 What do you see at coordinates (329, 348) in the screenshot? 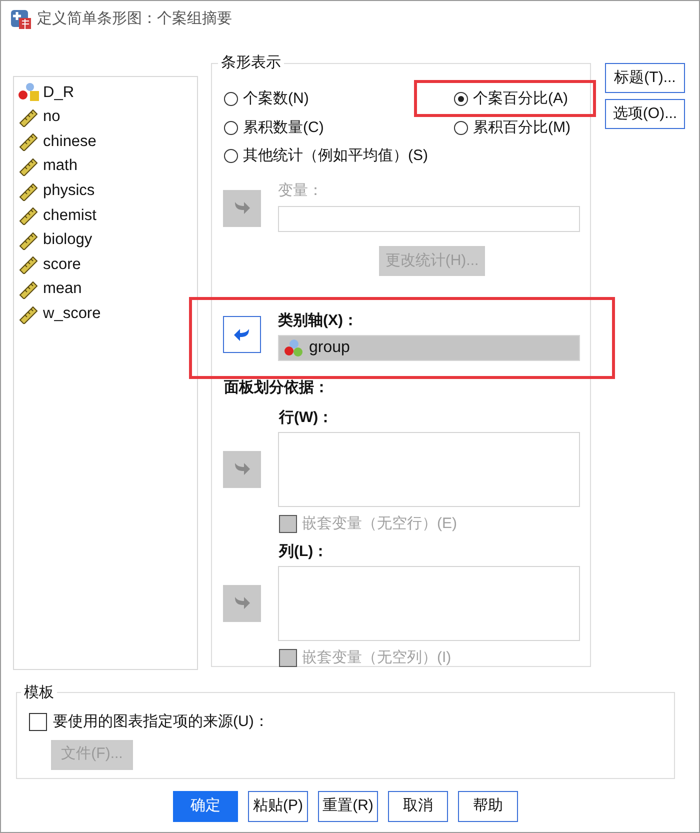
I see `variable-name: group` at bounding box center [329, 348].